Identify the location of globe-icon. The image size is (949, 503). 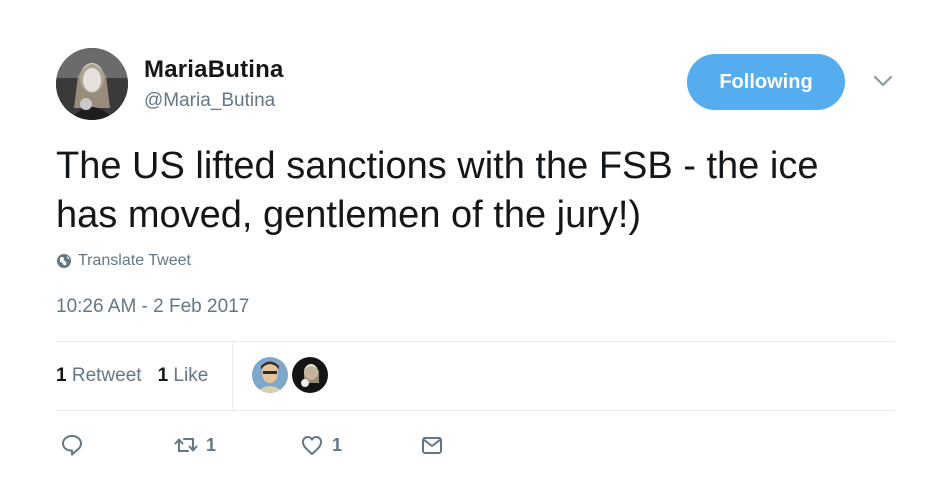
(64, 261).